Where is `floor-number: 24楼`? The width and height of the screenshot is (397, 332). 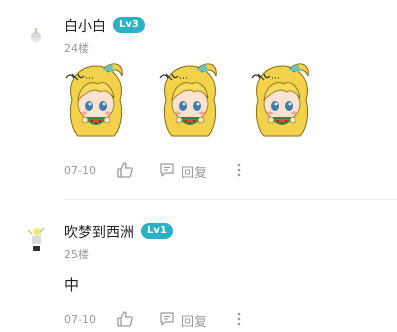
floor-number: 24楼 is located at coordinates (76, 48).